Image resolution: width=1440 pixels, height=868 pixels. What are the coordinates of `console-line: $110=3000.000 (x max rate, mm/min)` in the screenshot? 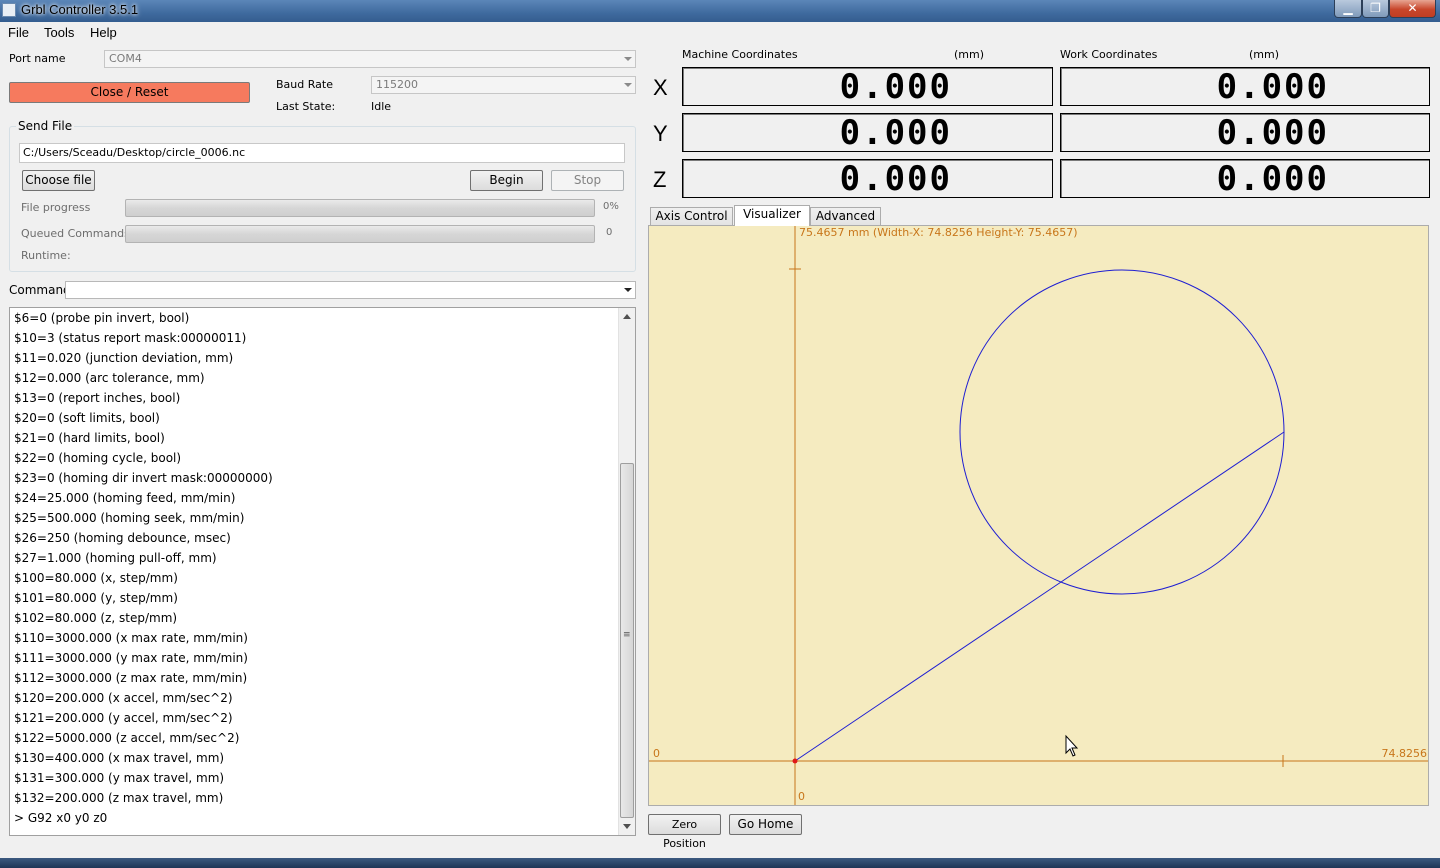 It's located at (131, 638).